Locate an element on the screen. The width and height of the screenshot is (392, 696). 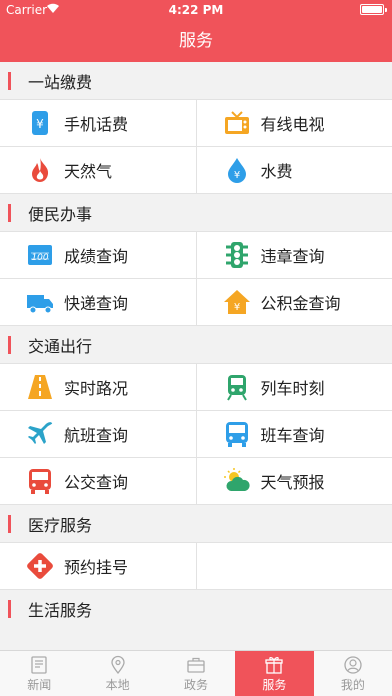
housing-fund-icon: ¥ is located at coordinates (237, 302).